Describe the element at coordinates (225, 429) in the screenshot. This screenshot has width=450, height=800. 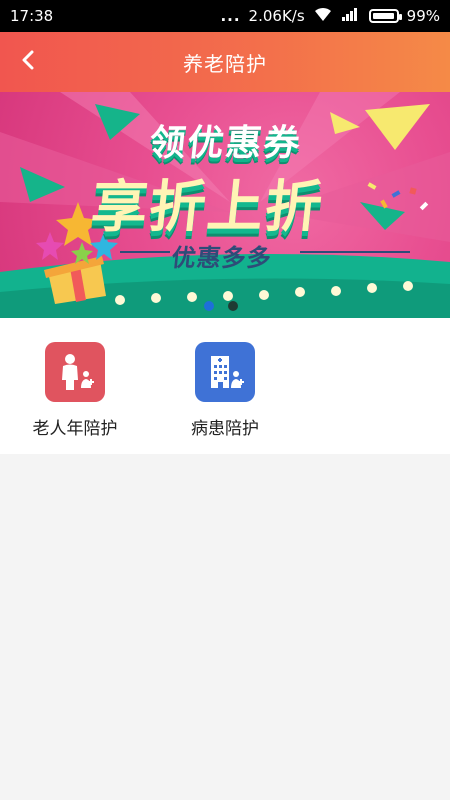
I see `service-label: 病患陪护` at that location.